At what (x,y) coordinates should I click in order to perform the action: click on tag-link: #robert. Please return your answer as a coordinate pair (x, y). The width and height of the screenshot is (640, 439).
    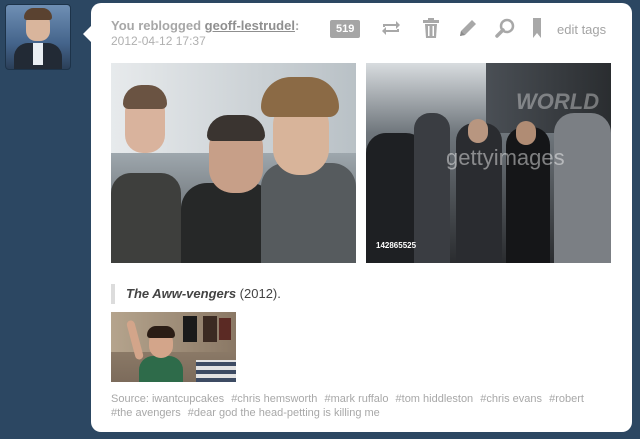
    Looking at the image, I should click on (566, 399).